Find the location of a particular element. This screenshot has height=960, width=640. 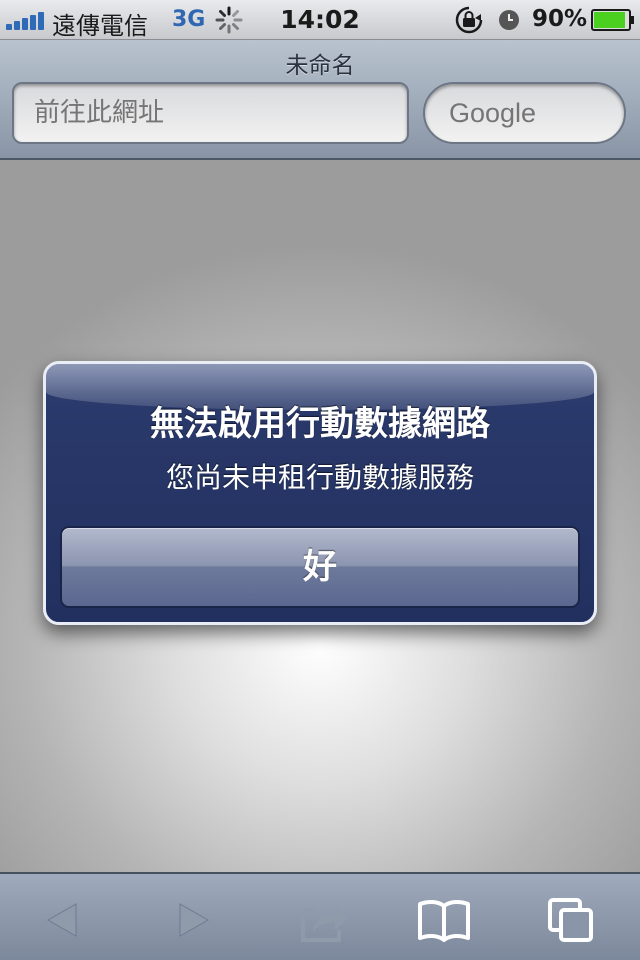

status-bar: 遠傳電信 3G 14:02 90% is located at coordinates (320, 20).